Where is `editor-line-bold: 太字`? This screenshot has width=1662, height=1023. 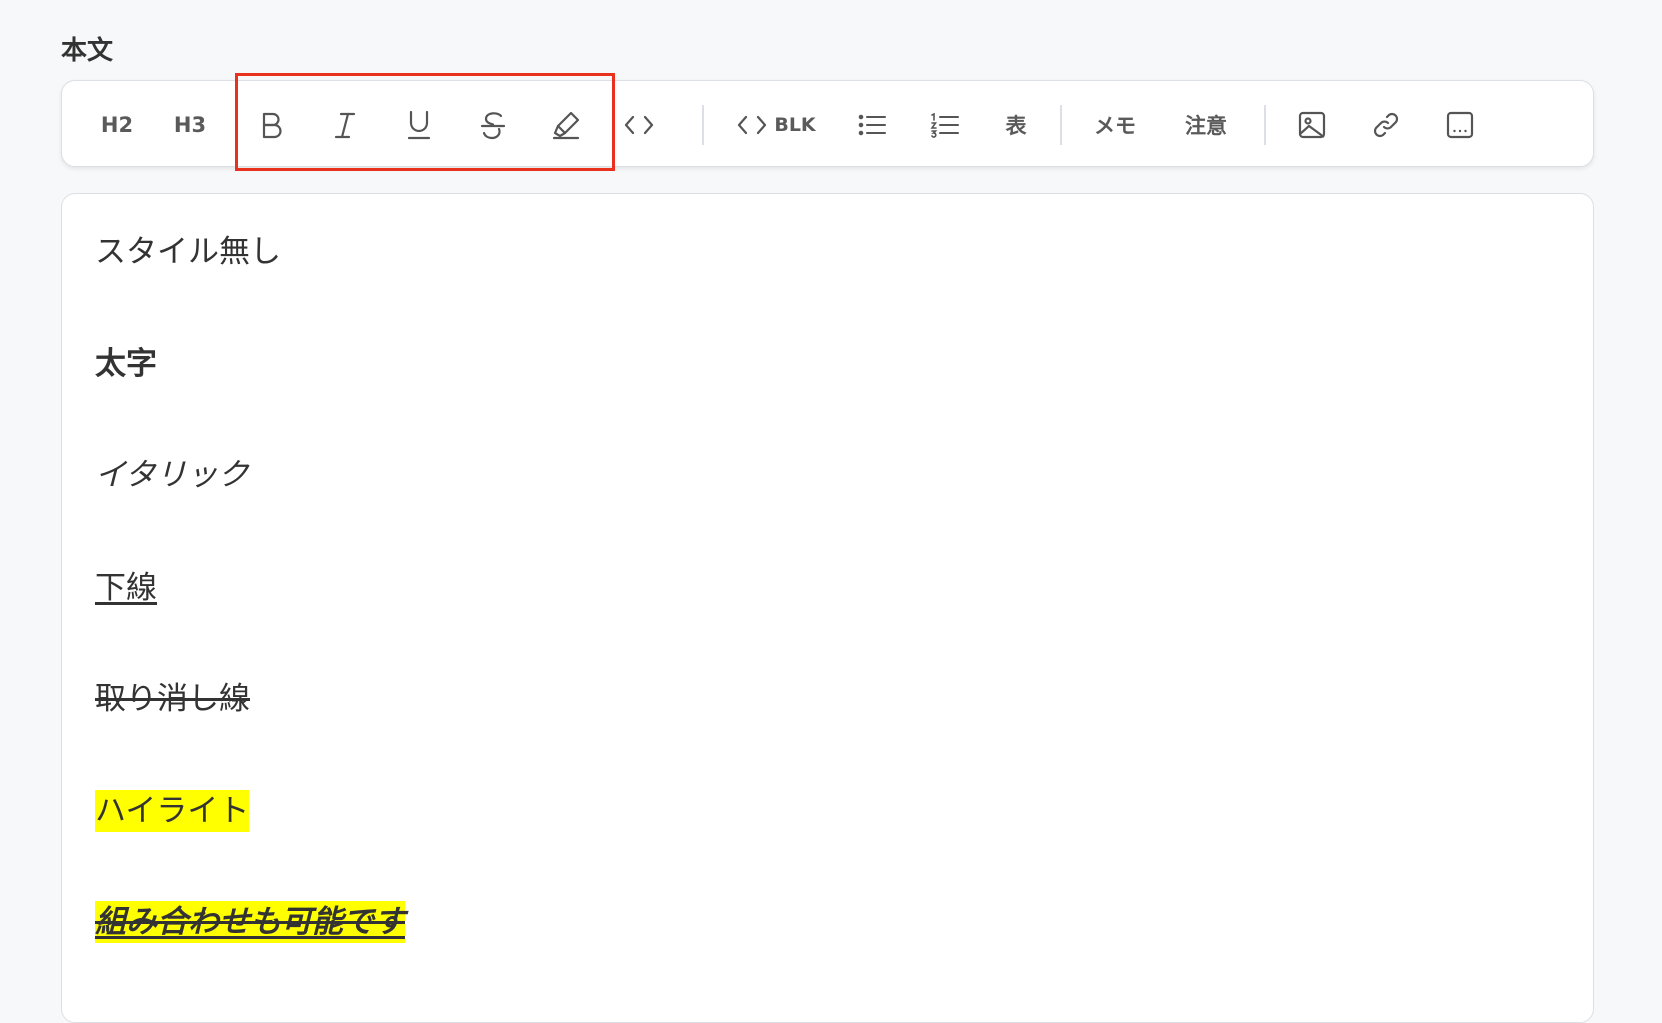
editor-line-bold: 太字 is located at coordinates (126, 364).